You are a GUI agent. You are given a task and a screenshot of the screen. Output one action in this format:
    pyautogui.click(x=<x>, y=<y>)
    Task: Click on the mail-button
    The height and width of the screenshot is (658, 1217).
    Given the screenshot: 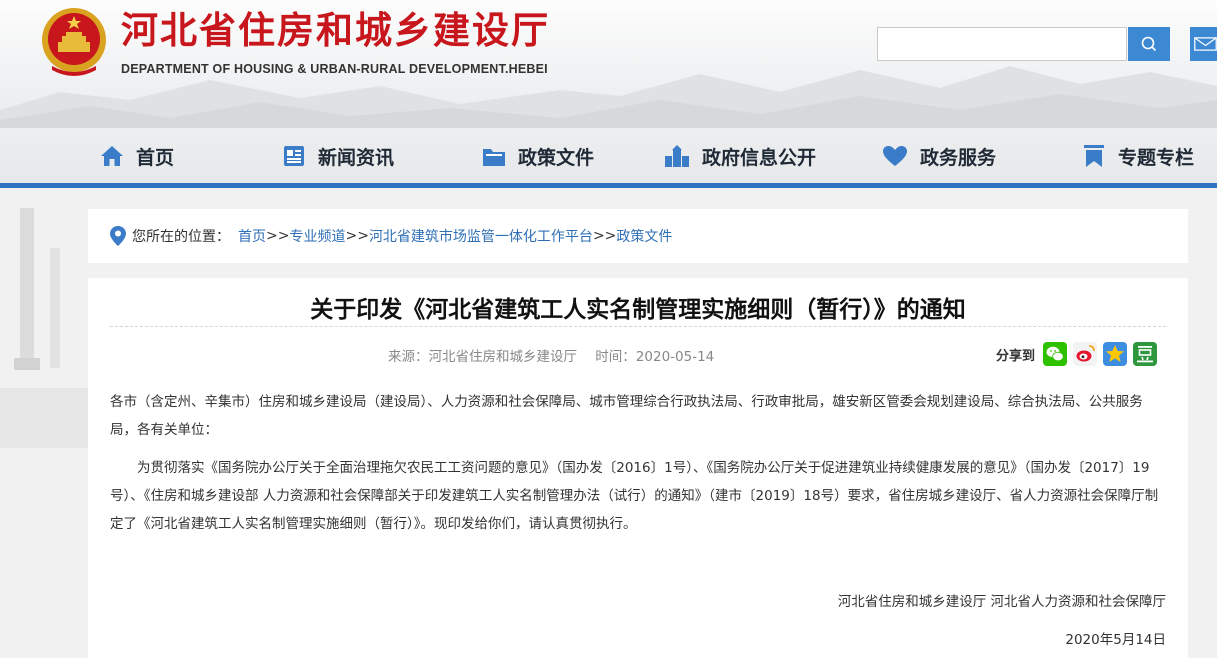 What is the action you would take?
    pyautogui.click(x=1203, y=44)
    